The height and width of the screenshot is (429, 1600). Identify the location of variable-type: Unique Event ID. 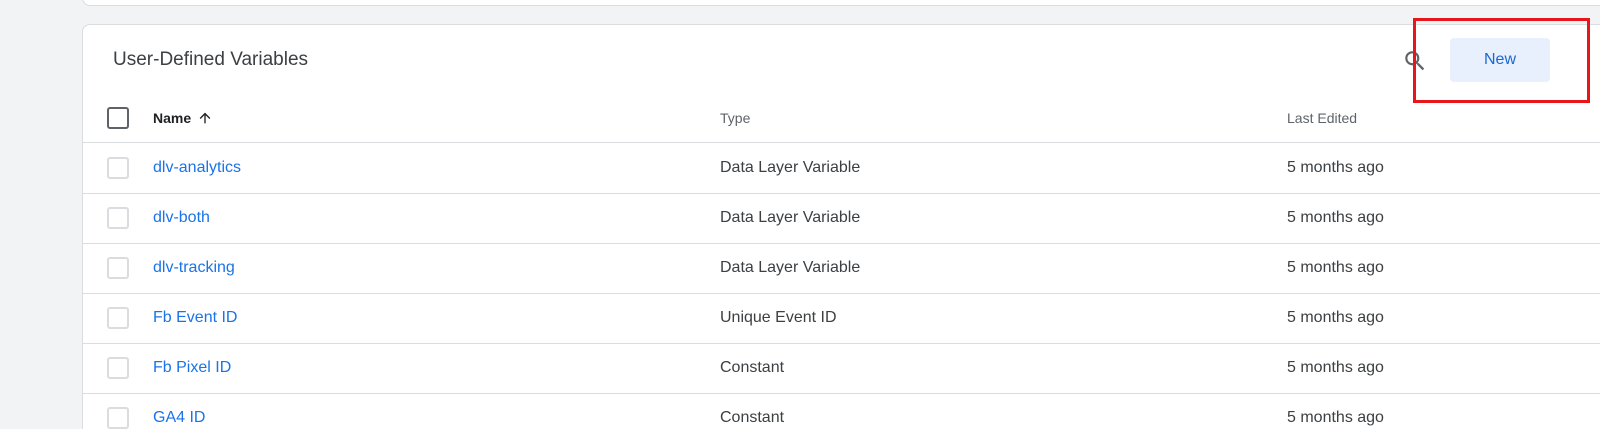
(778, 317).